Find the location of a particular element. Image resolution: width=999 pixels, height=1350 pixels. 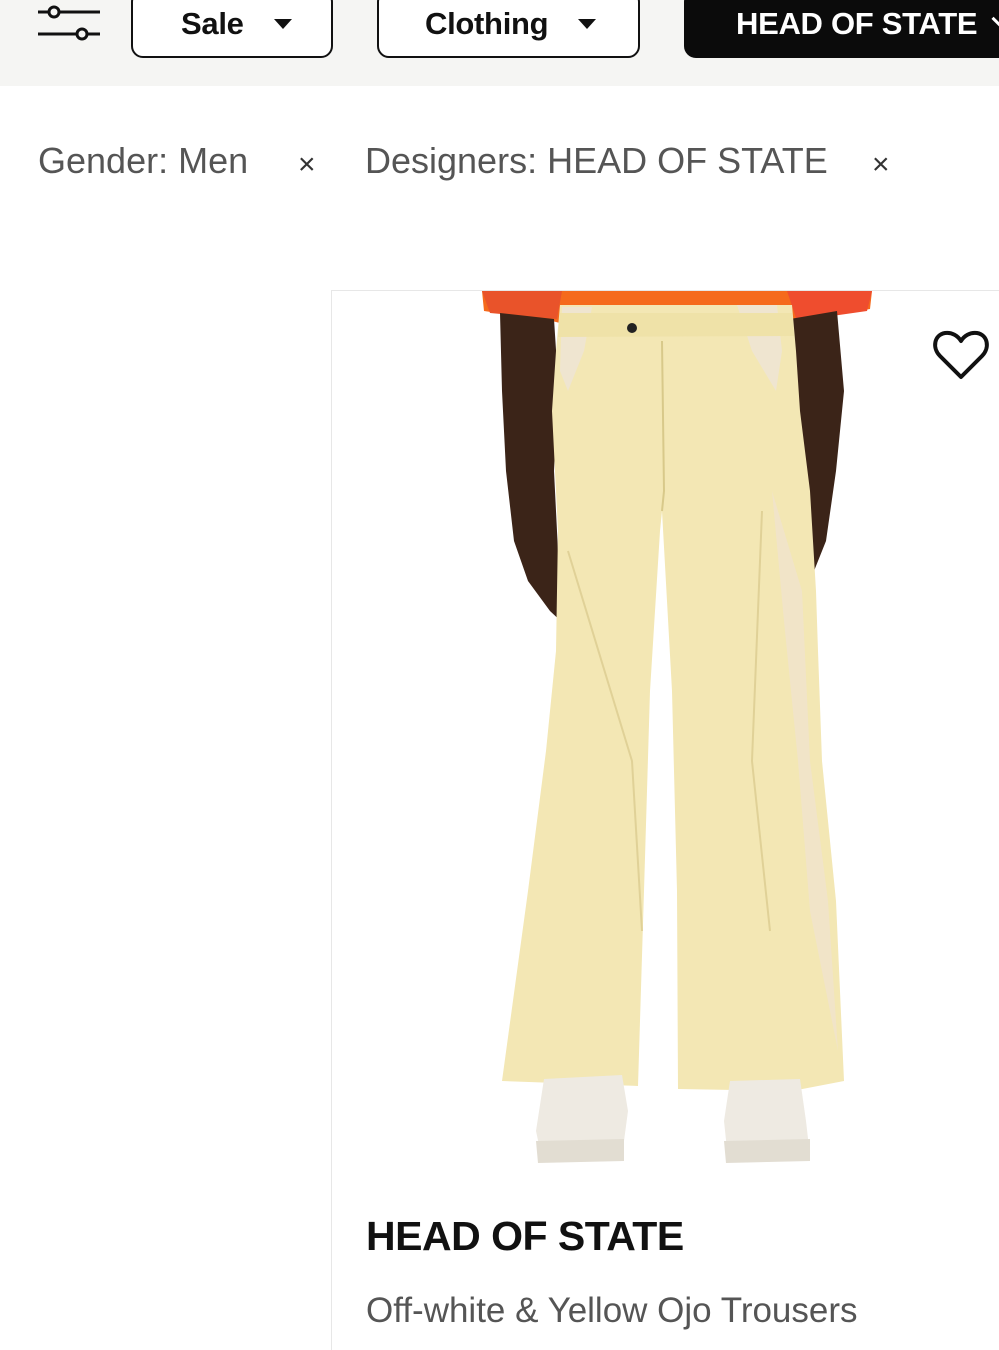

clothing-filter-label: Clothing is located at coordinates (487, 23).